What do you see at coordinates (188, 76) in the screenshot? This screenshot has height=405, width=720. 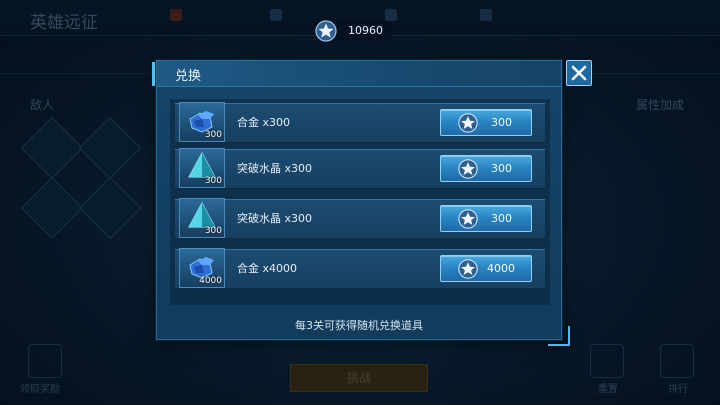 I see `dialog-title: 兑换` at bounding box center [188, 76].